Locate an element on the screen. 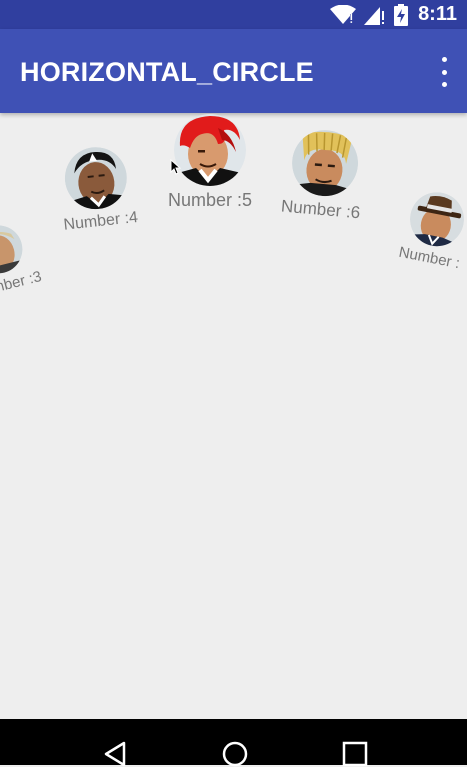  red-haired-character-avatar is located at coordinates (210, 150).